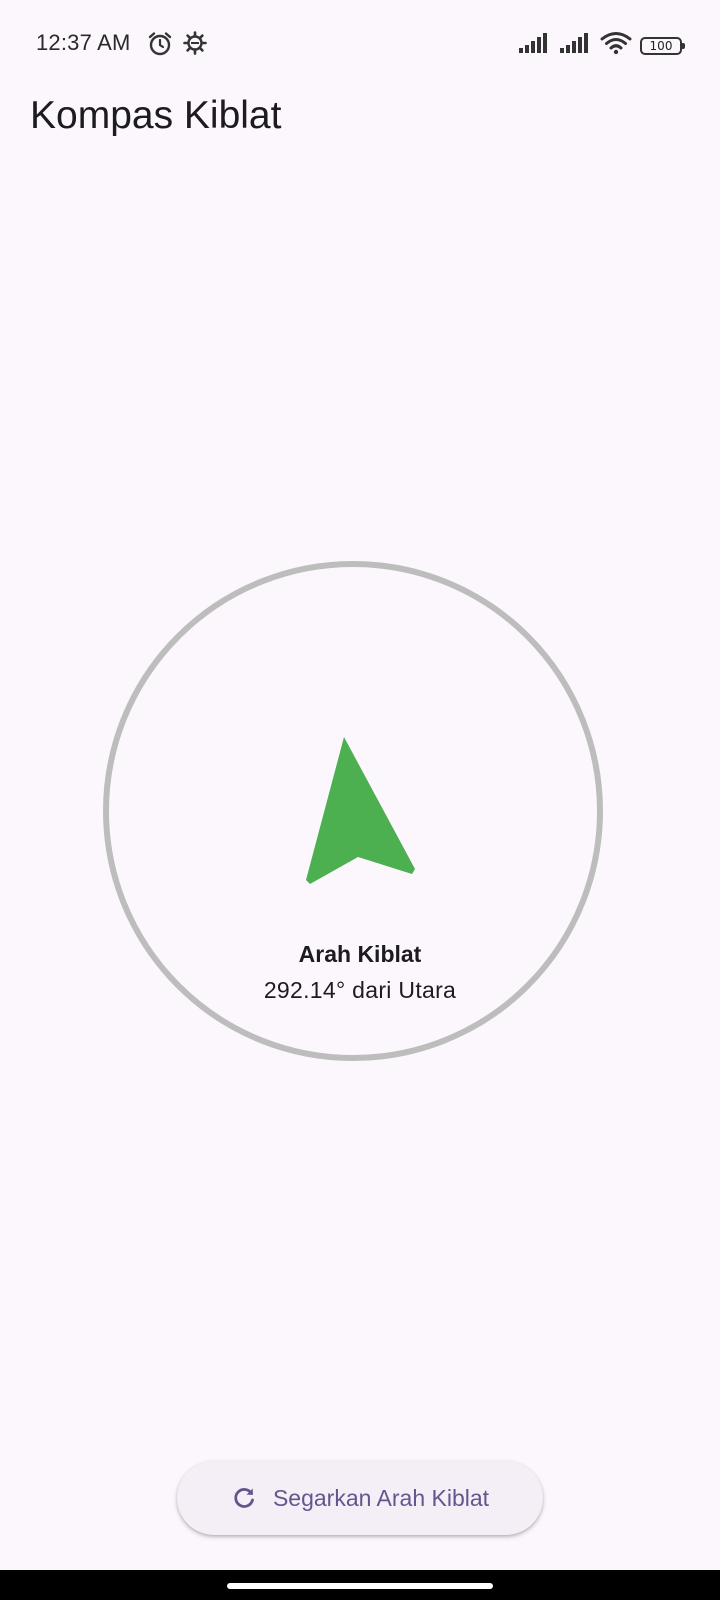  What do you see at coordinates (616, 45) in the screenshot?
I see `wifi-icon` at bounding box center [616, 45].